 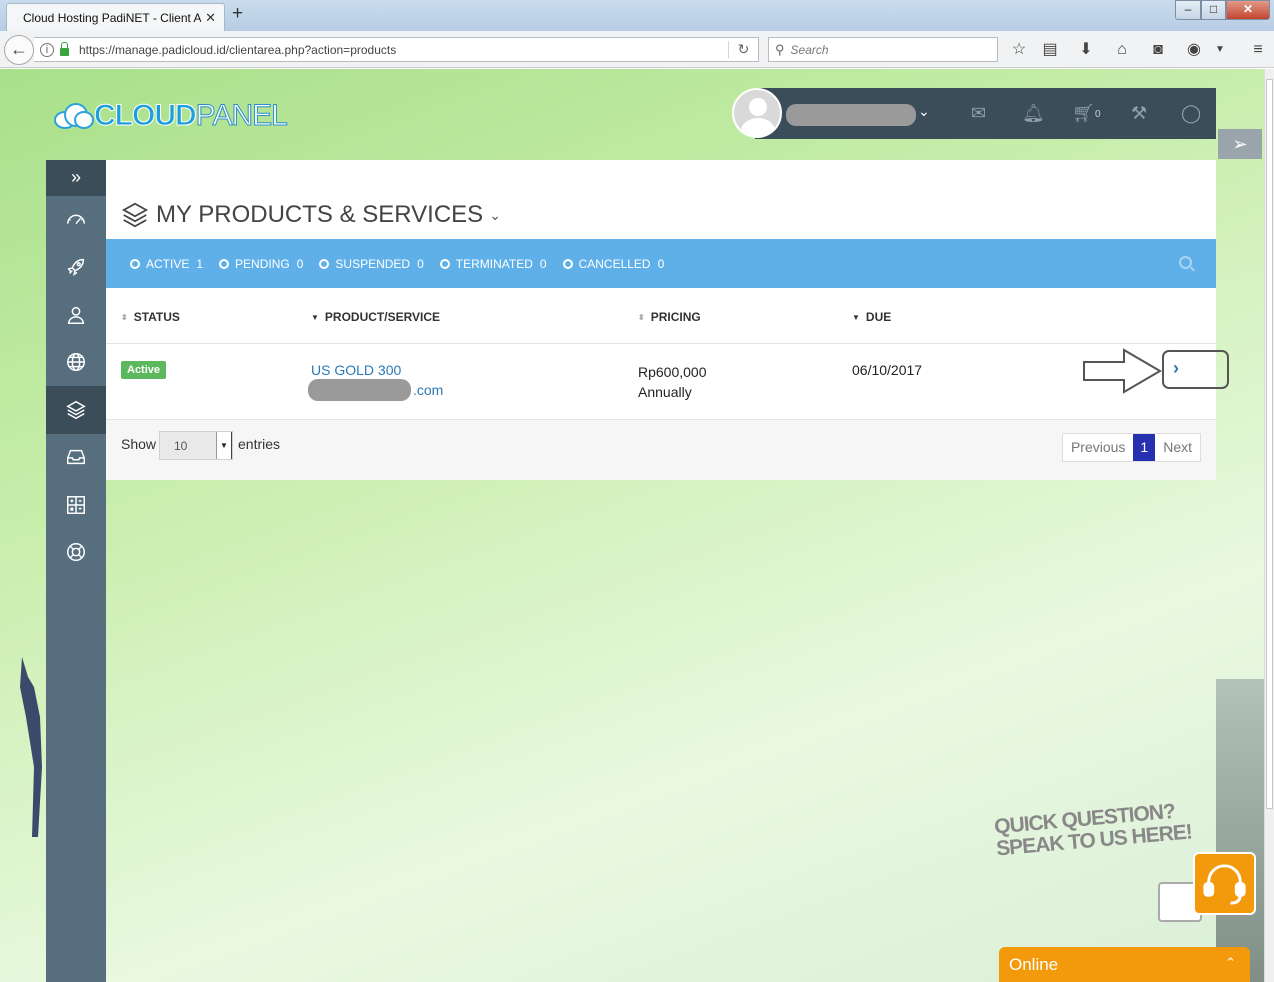 What do you see at coordinates (1139, 113) in the screenshot?
I see `magic-wand-icon: ⚒` at bounding box center [1139, 113].